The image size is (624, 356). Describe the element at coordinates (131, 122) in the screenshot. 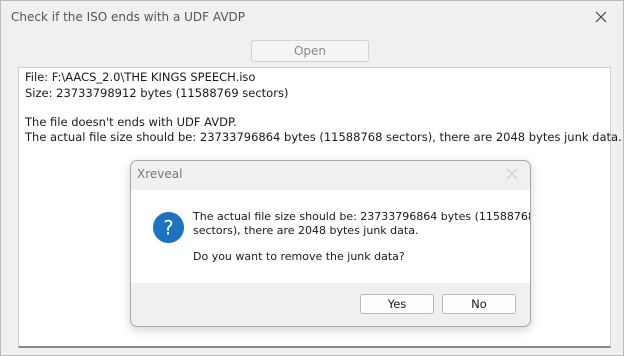

I see `log-status-line: The file doesn't ends with UDF AVDP.` at that location.